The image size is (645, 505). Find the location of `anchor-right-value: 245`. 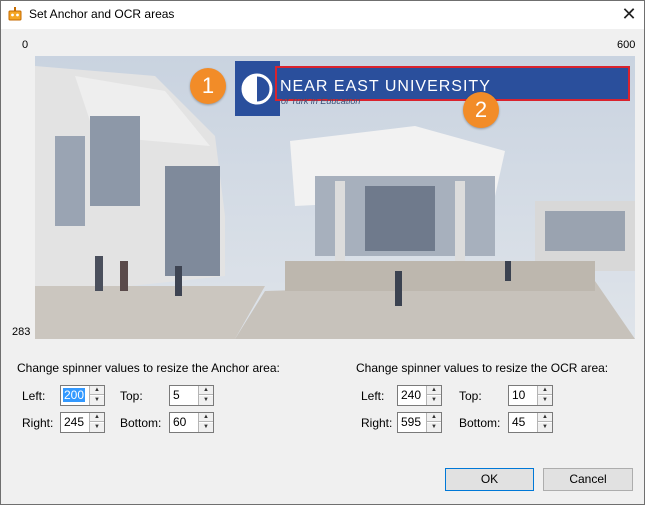

anchor-right-value: 245 is located at coordinates (74, 422).